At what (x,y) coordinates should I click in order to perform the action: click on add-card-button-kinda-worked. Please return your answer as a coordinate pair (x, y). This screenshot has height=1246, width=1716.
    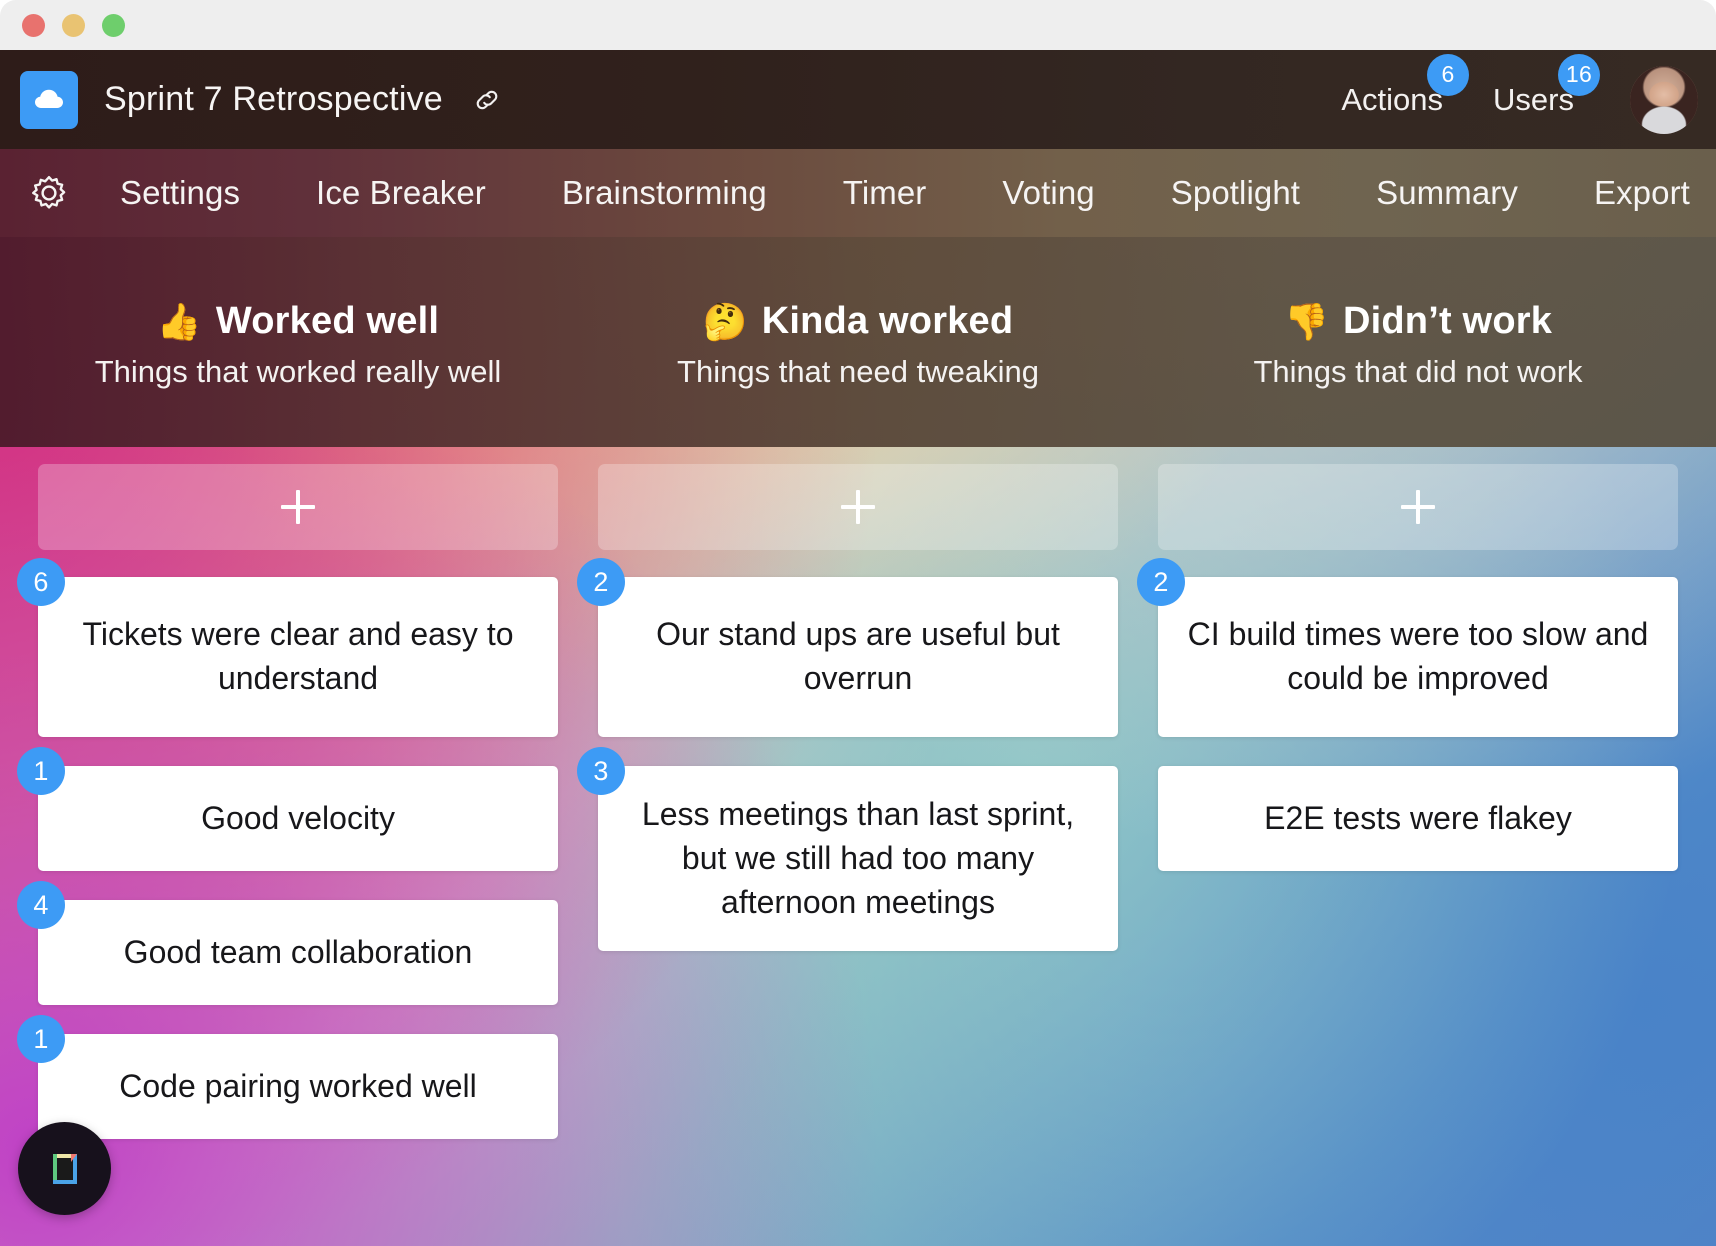
    Looking at the image, I should click on (858, 507).